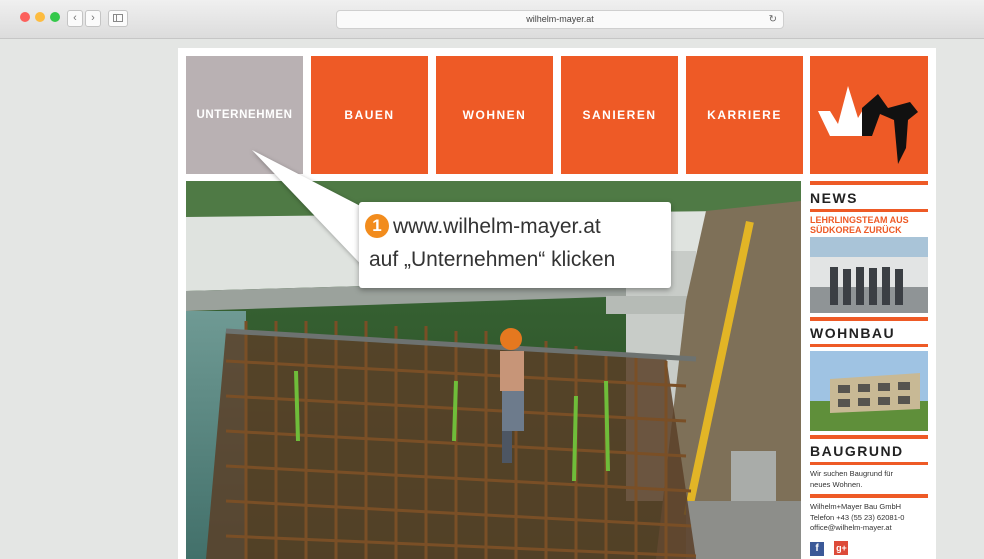 The height and width of the screenshot is (559, 984). I want to click on nav-karriere: KARRIERE, so click(744, 115).